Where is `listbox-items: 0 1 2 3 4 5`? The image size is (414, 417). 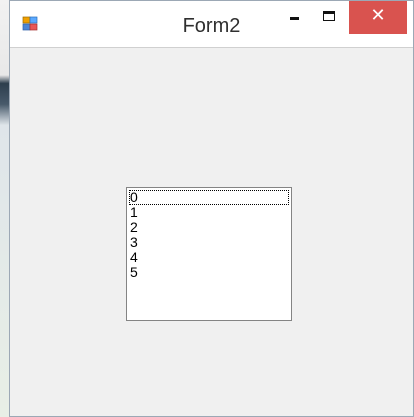 listbox-items: 0 1 2 3 4 5 is located at coordinates (209, 235).